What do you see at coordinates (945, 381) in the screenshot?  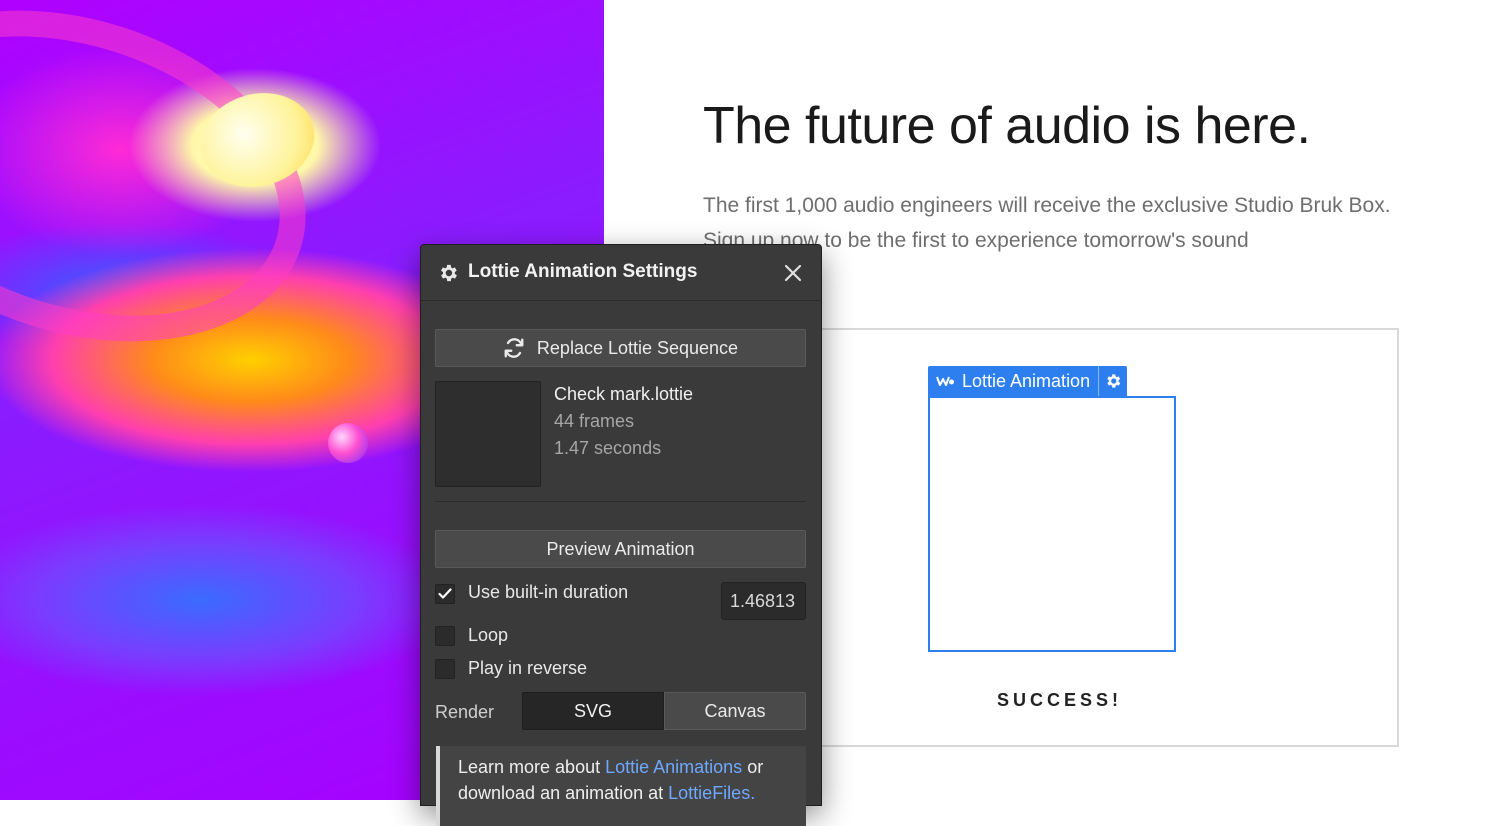 I see `webflow-logo-icon` at bounding box center [945, 381].